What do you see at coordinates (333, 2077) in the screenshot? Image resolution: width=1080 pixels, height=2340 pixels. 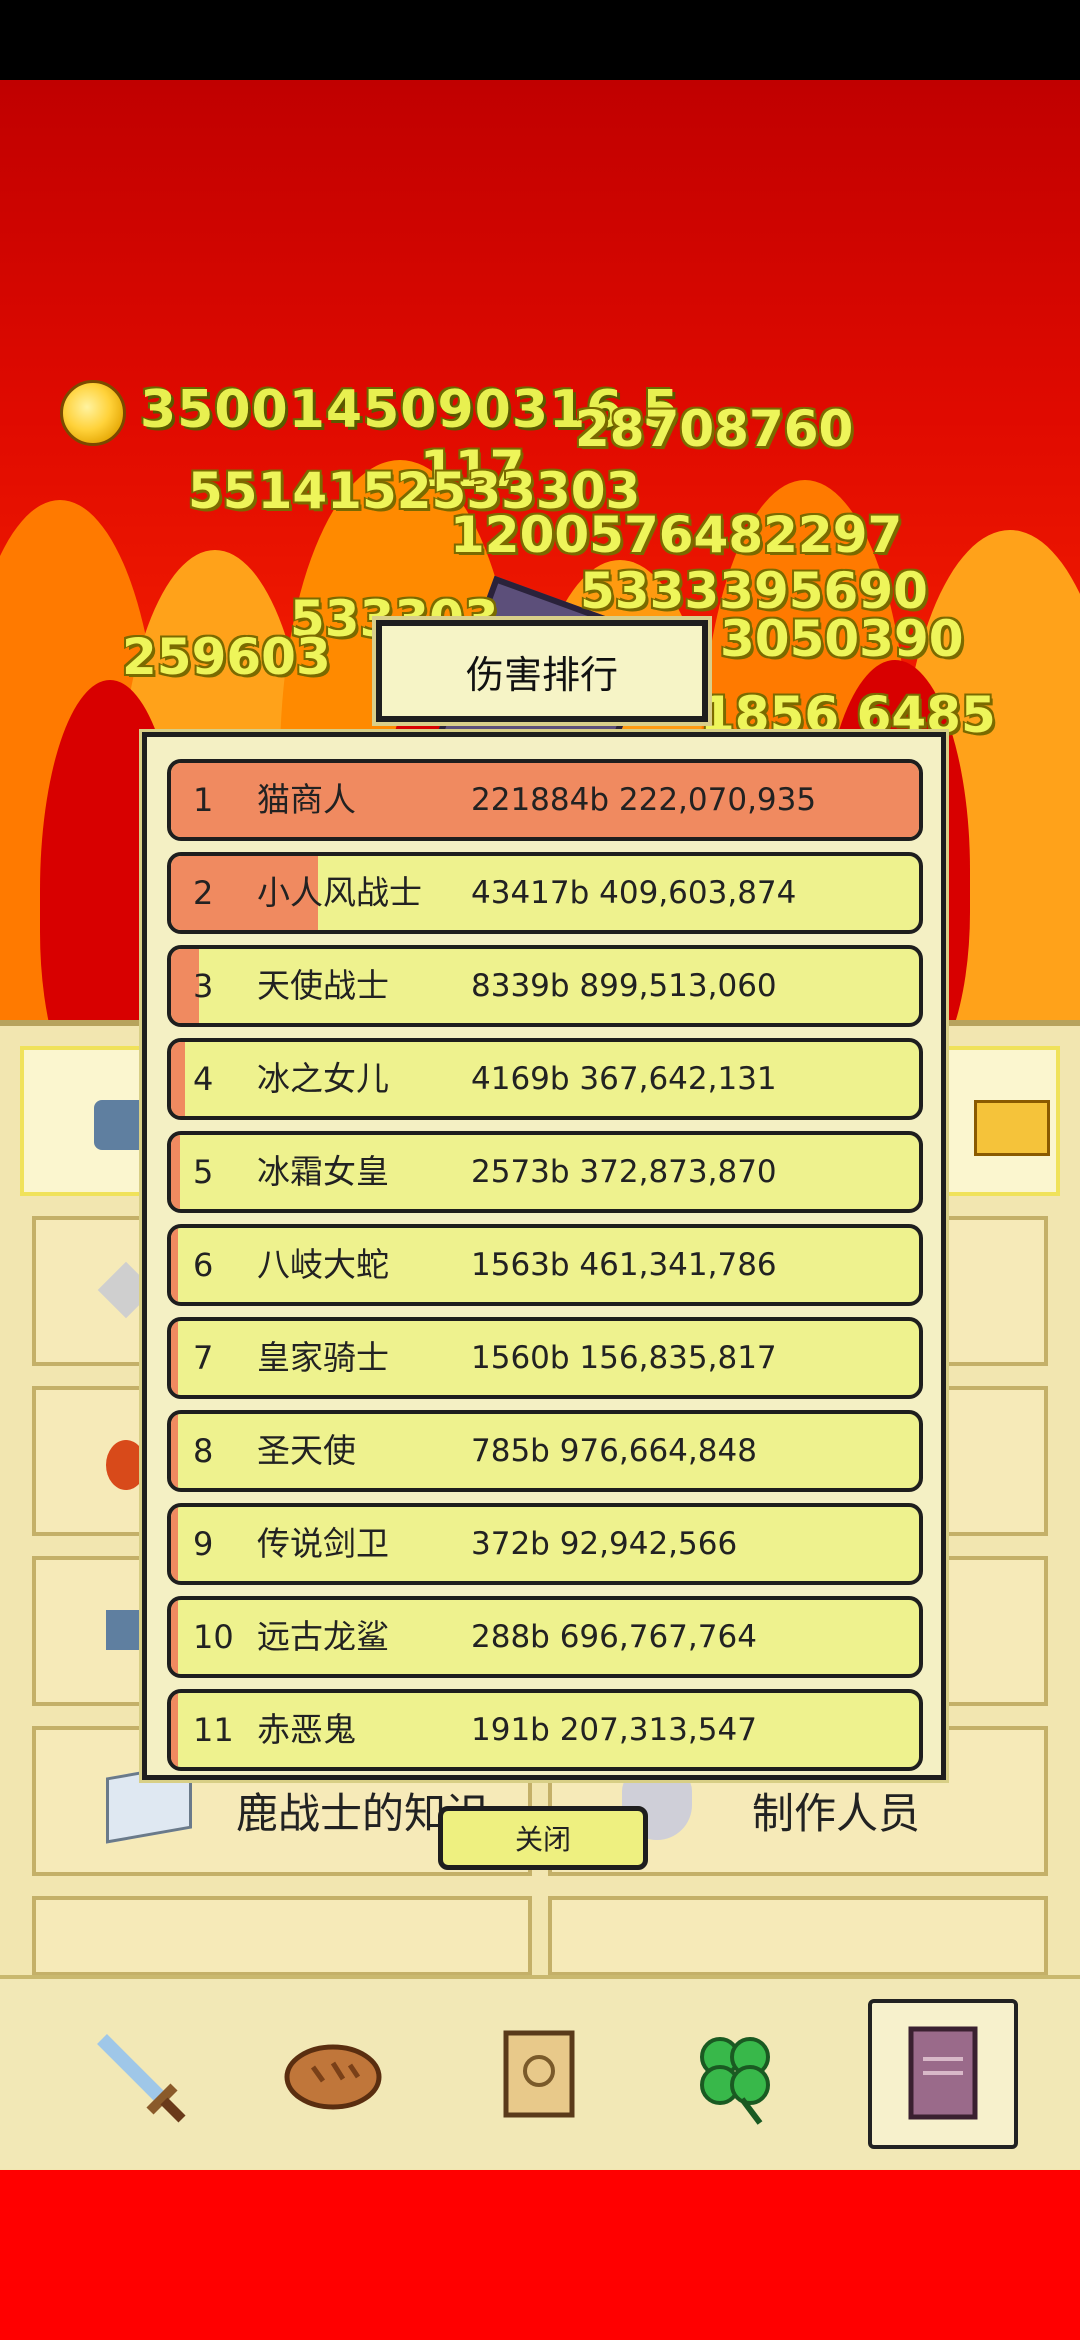 I see `bread-icon` at bounding box center [333, 2077].